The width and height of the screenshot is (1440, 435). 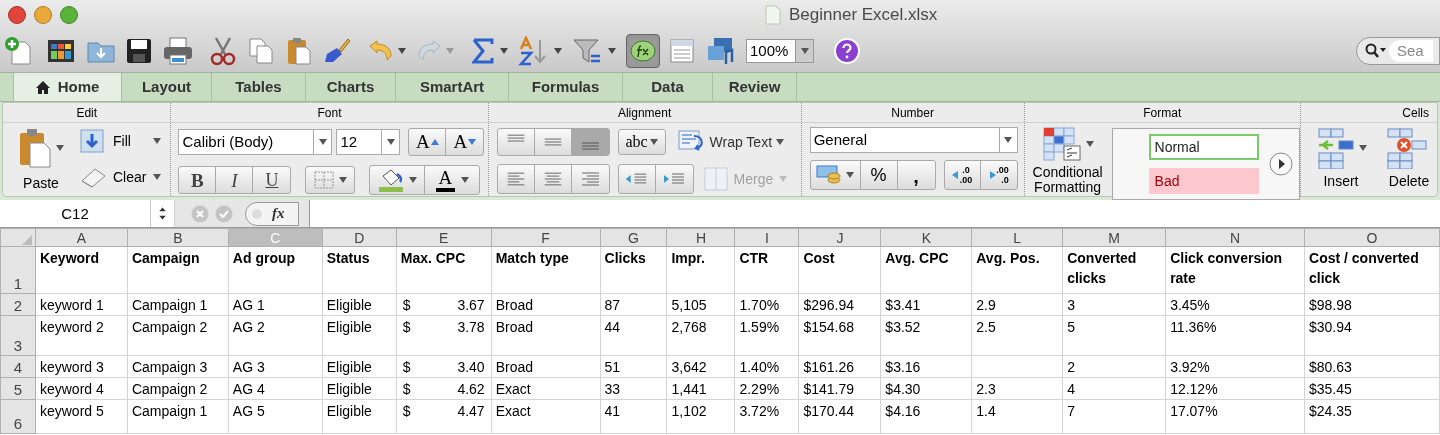 What do you see at coordinates (1376, 51) in the screenshot?
I see `search-icon` at bounding box center [1376, 51].